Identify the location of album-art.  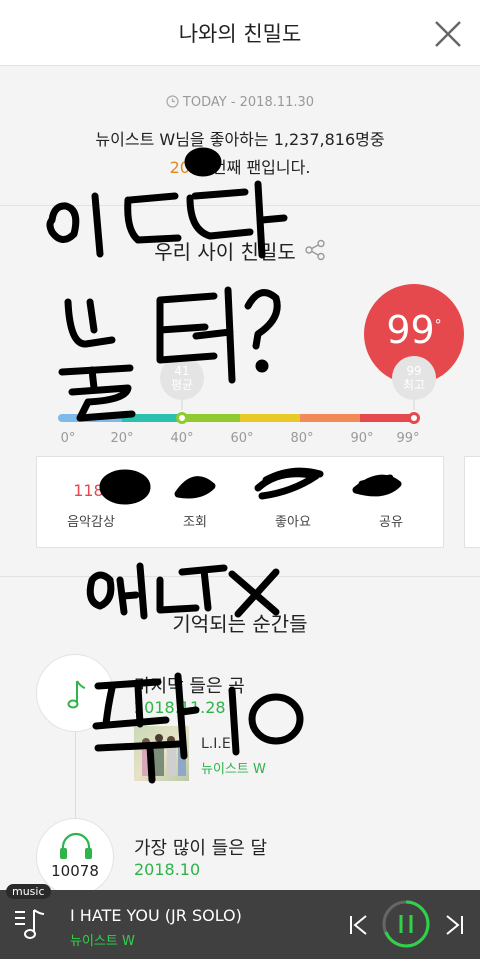
(164, 755).